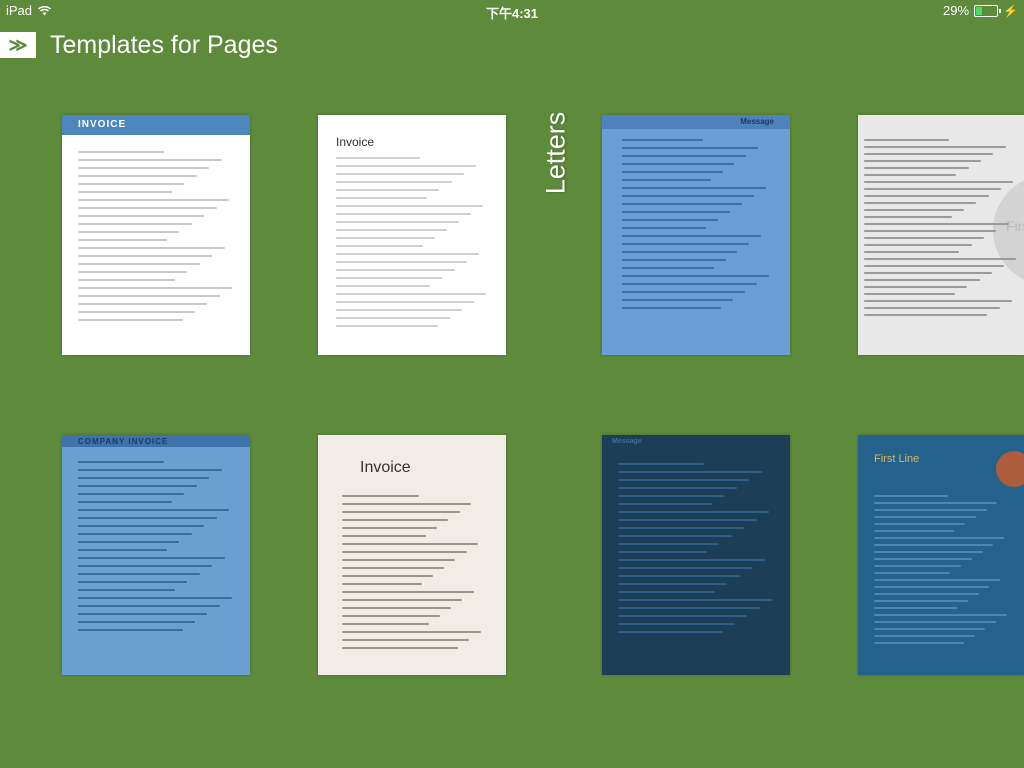  I want to click on template-thumbnail-company-invoice-blue: COMPANY INVOICE, so click(156, 555).